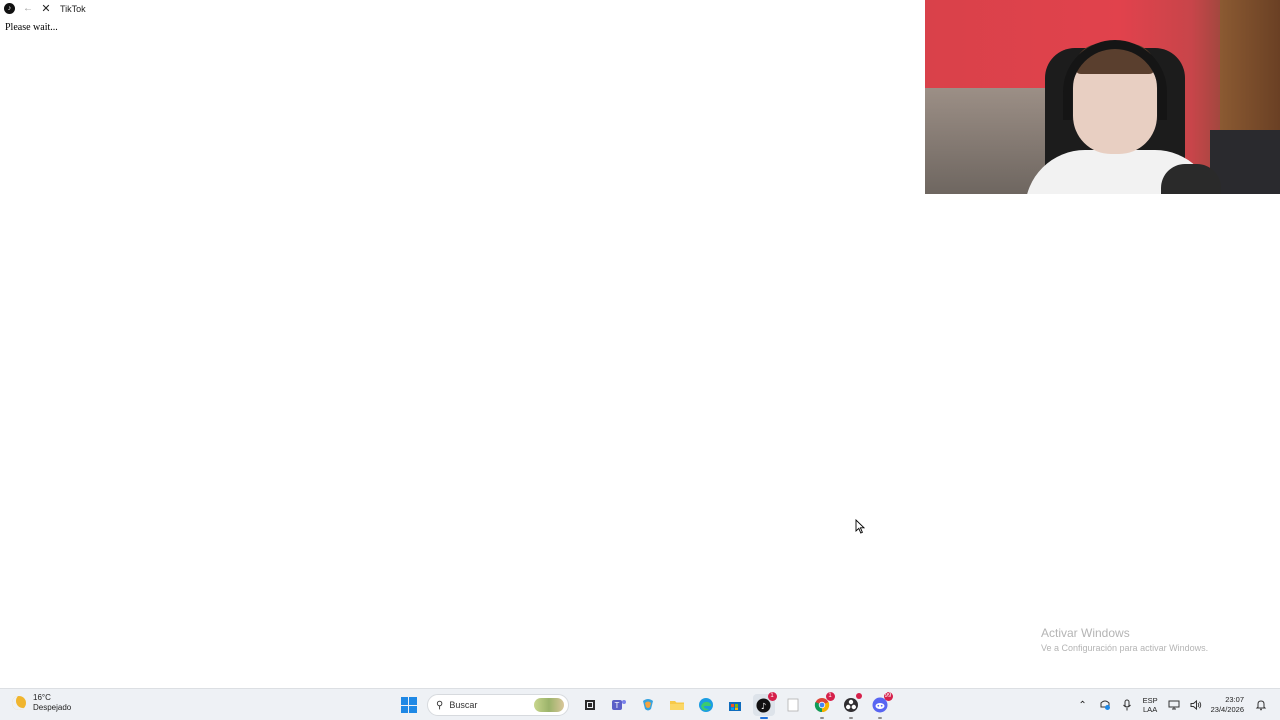 The width and height of the screenshot is (1280, 720). Describe the element at coordinates (590, 705) in the screenshot. I see `task-view-icon` at that location.